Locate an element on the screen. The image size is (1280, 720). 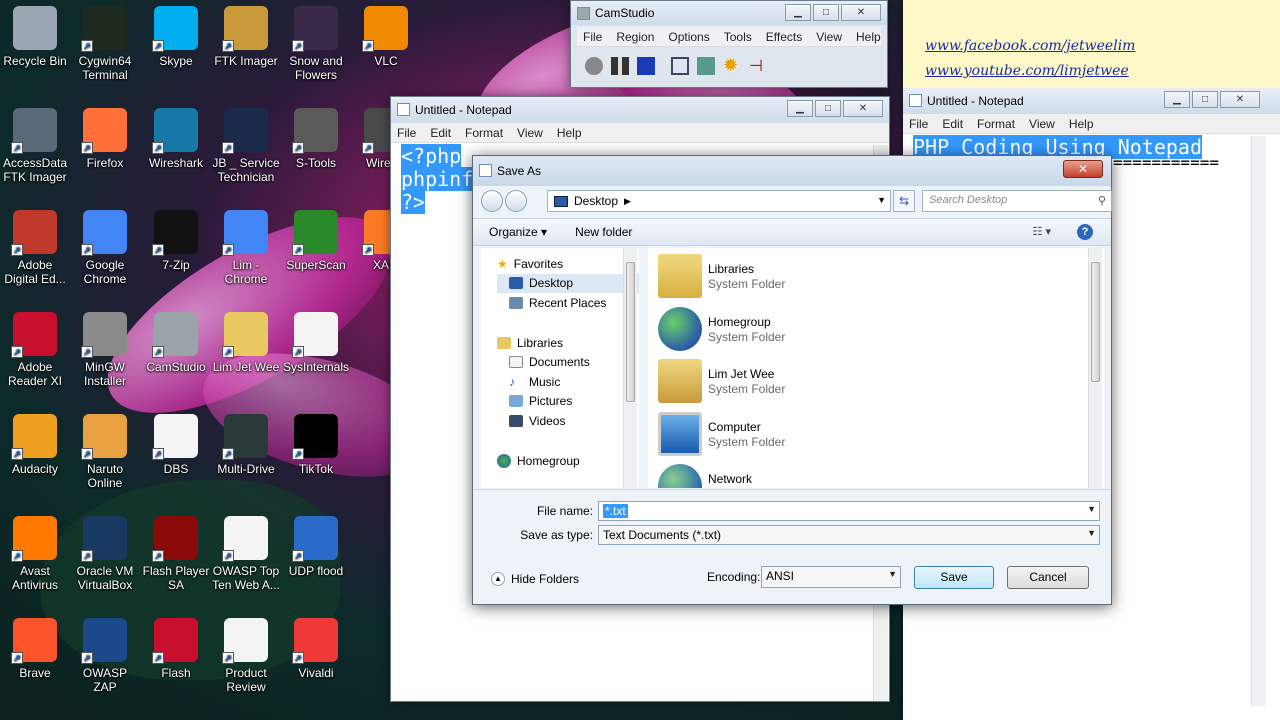
desktop-icon-item: ↗ Google Chrome is located at coordinates (105, 248).